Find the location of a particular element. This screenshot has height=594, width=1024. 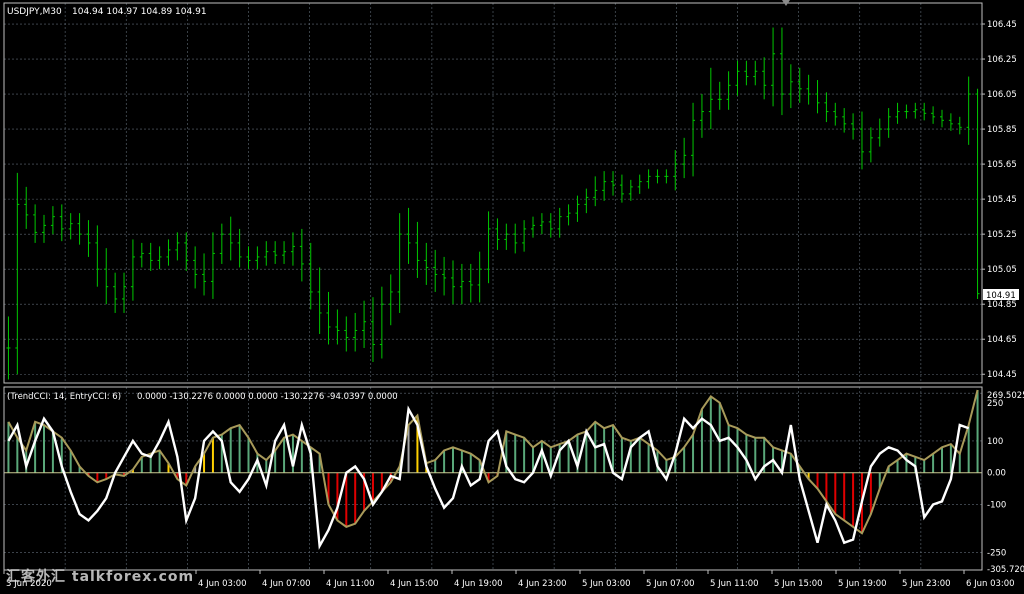

price-axis-label: 104.85 is located at coordinates (1002, 305).